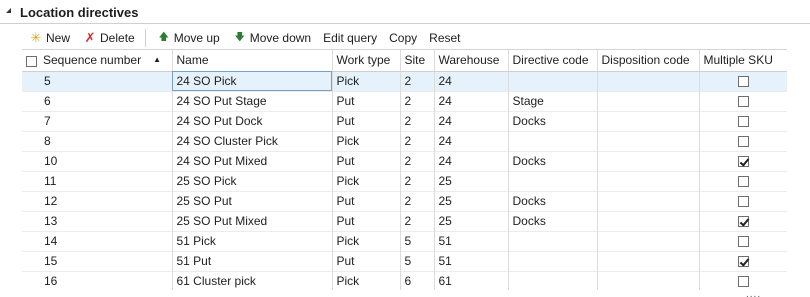  I want to click on name-cell: 25 SO Put, so click(252, 201).